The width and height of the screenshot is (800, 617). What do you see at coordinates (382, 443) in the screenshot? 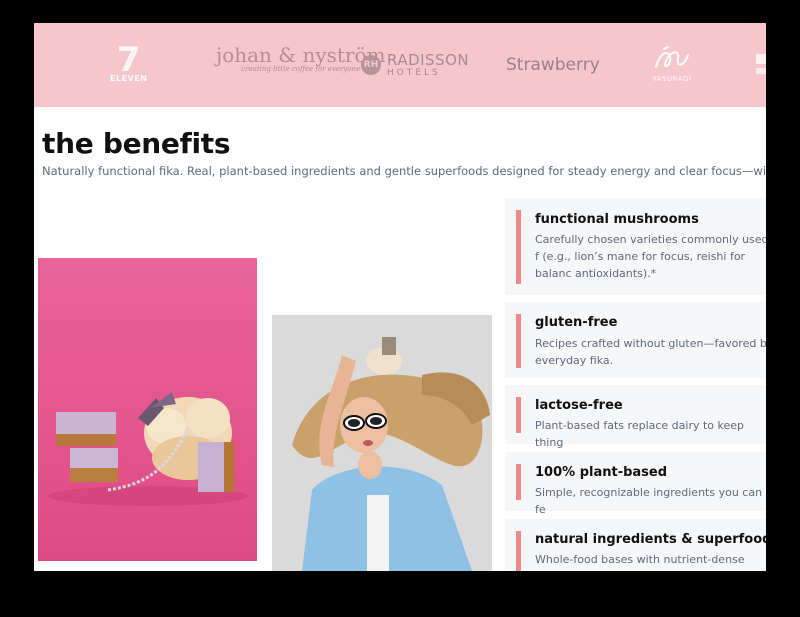
I see `woman-sunglasses-photo` at bounding box center [382, 443].